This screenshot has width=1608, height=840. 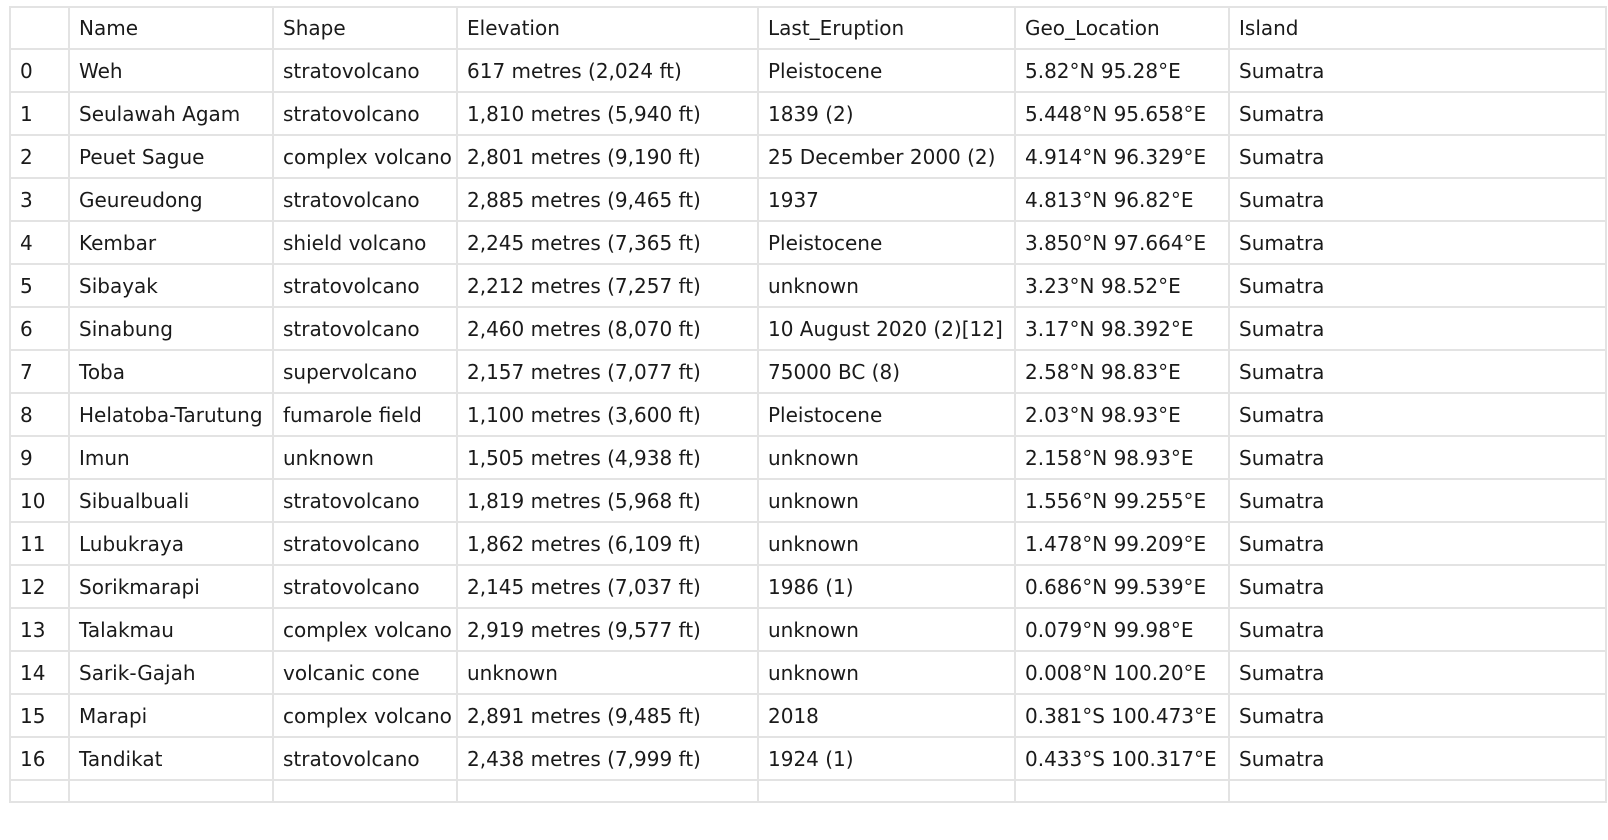 What do you see at coordinates (171, 285) in the screenshot?
I see `cell-name: Sibayak` at bounding box center [171, 285].